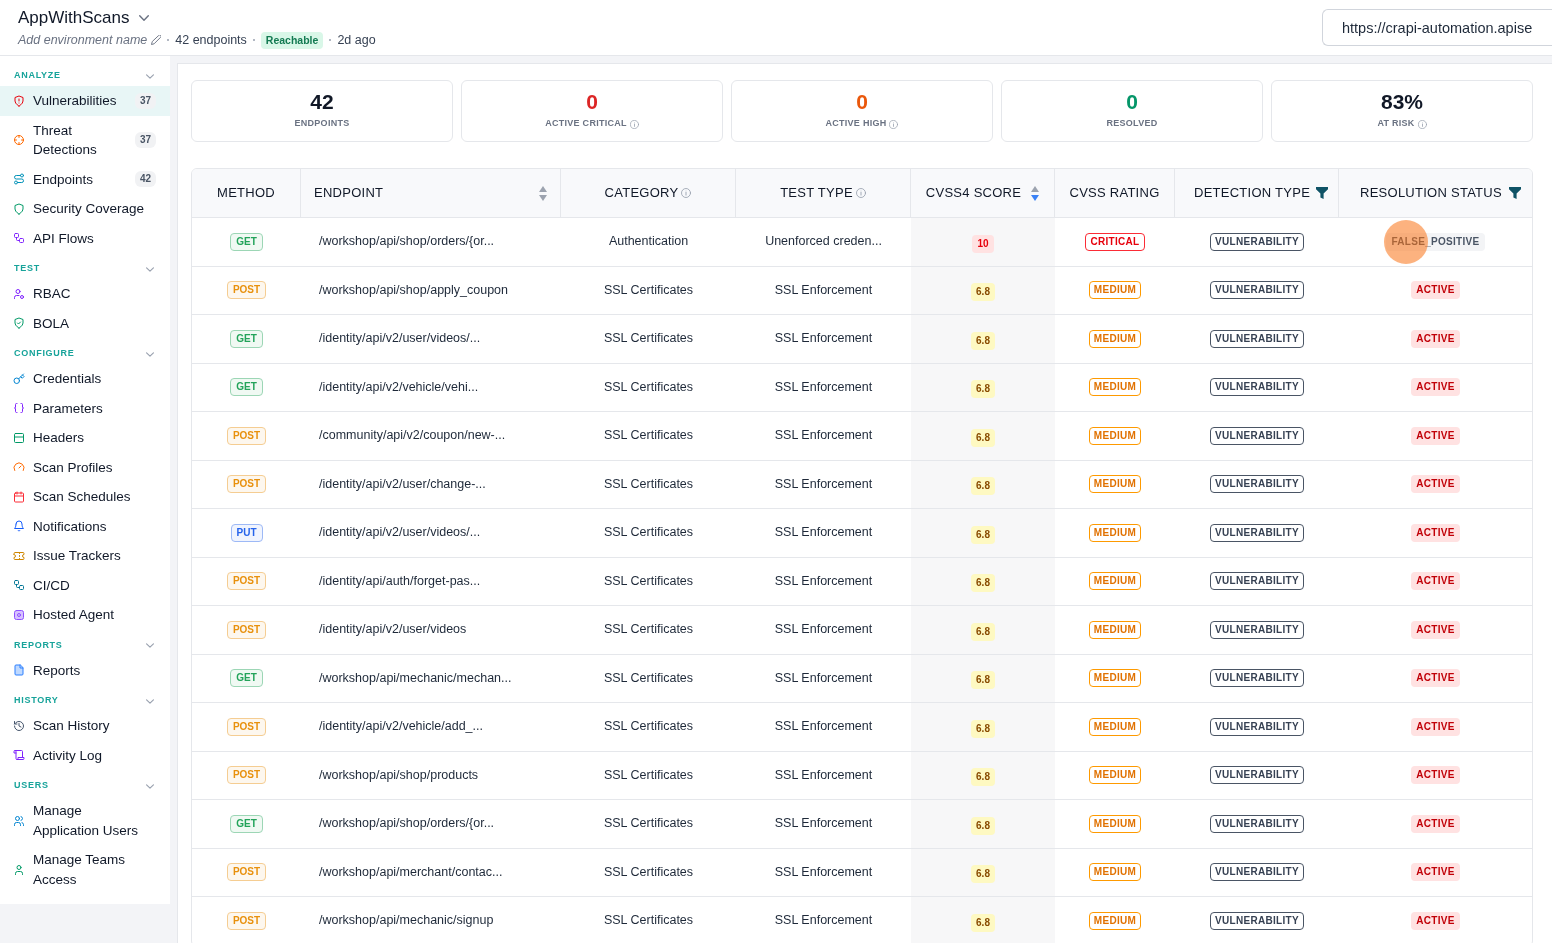 The height and width of the screenshot is (943, 1552). I want to click on stat-label: AT RISK, so click(1396, 124).